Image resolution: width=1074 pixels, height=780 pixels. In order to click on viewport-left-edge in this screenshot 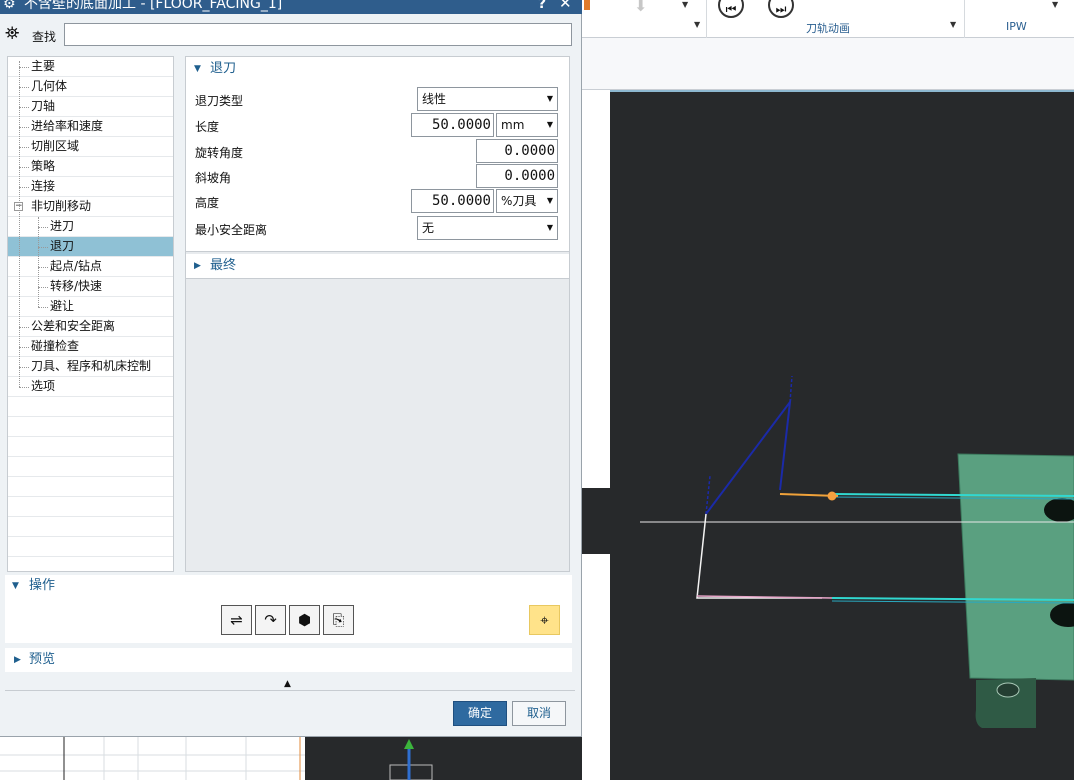, I will do `click(443, 758)`.